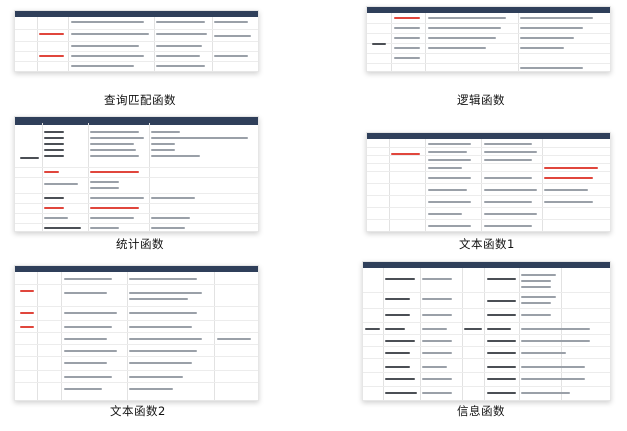  Describe the element at coordinates (481, 100) in the screenshot. I see `tile-title: 逻辑函数` at that location.